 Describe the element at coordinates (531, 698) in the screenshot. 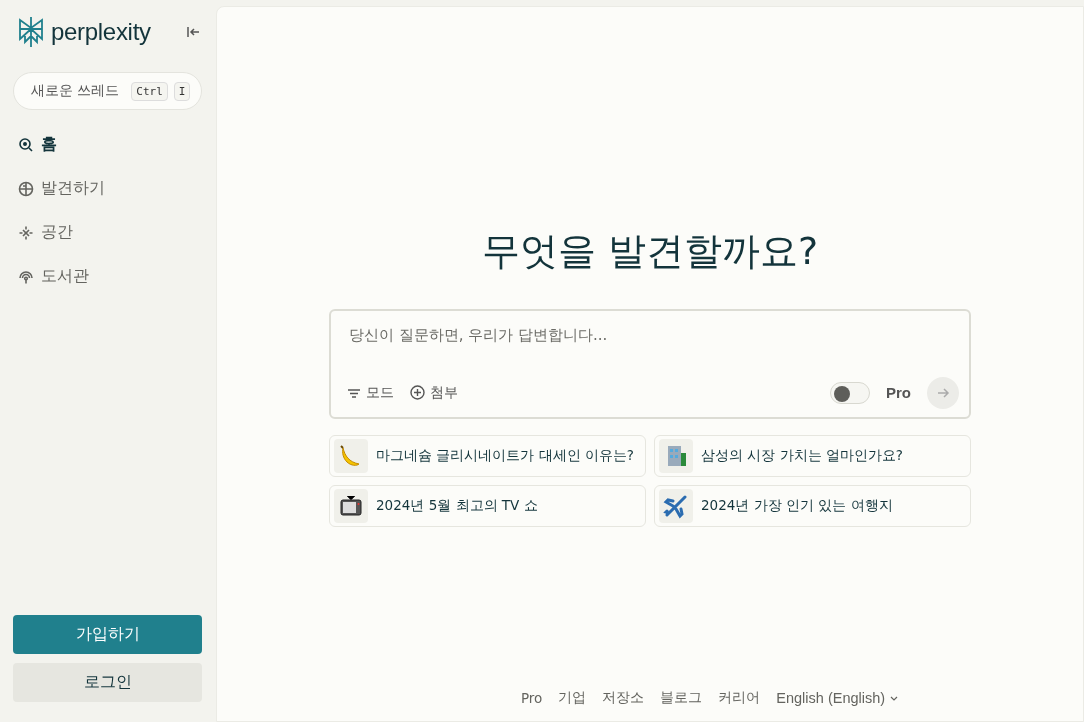

I see `footer-link: Pro` at that location.